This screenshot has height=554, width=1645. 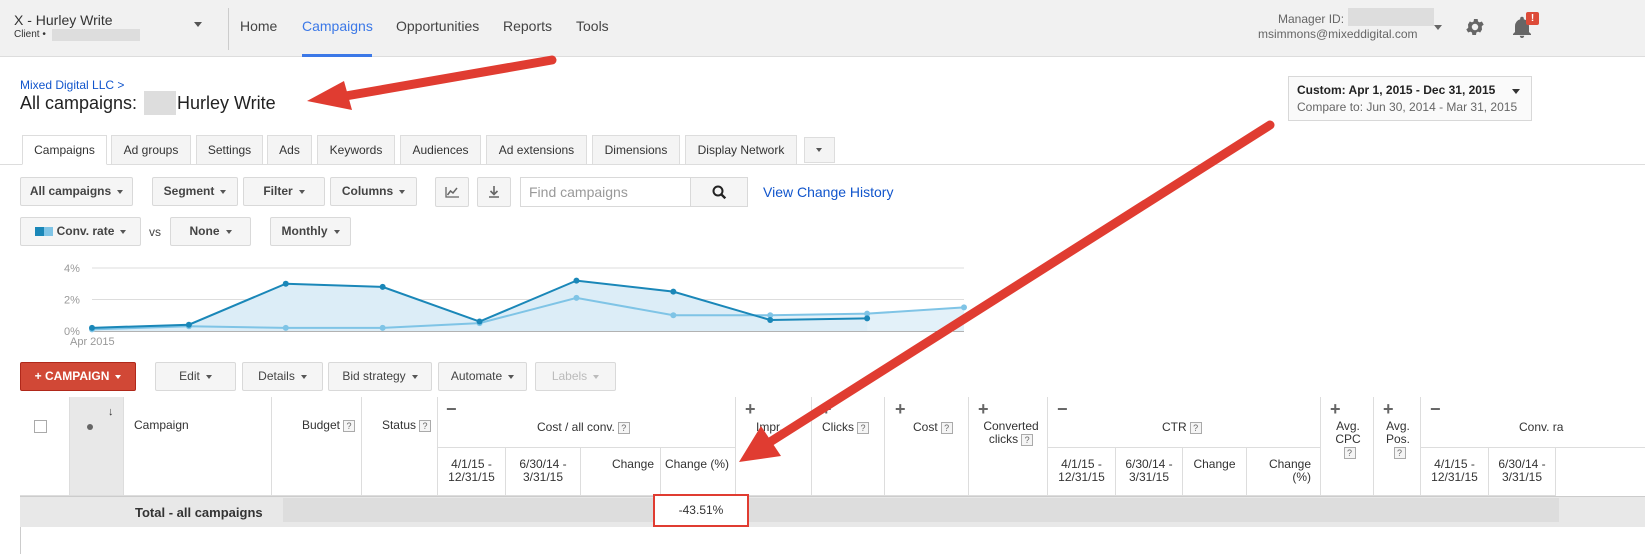 What do you see at coordinates (151, 150) in the screenshot?
I see `tab-ad-groups: Ad groups` at bounding box center [151, 150].